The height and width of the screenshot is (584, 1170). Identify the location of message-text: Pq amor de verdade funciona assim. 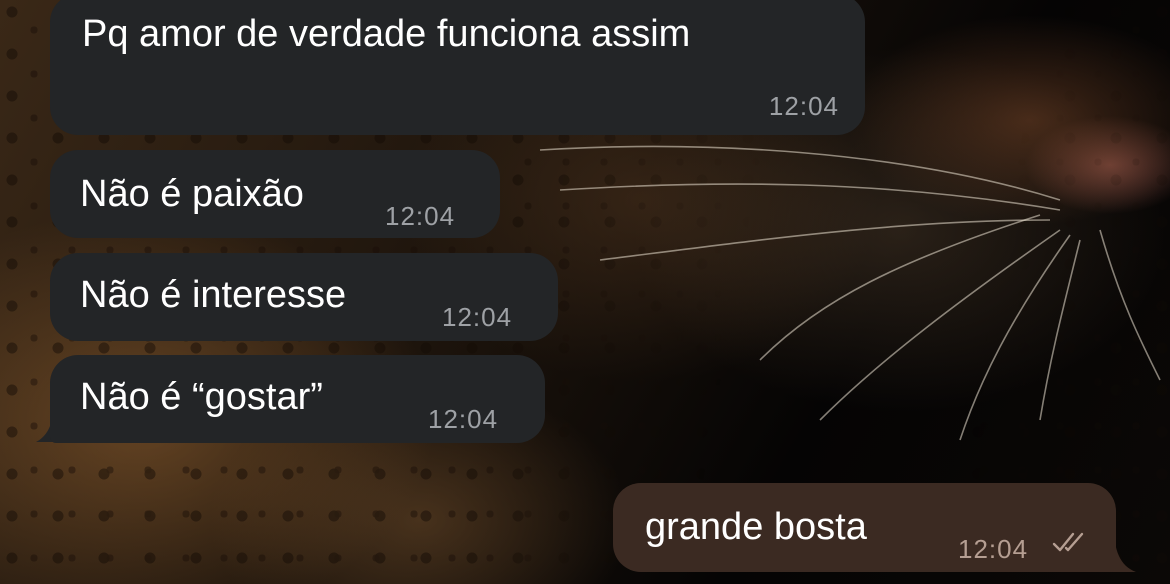
(386, 34).